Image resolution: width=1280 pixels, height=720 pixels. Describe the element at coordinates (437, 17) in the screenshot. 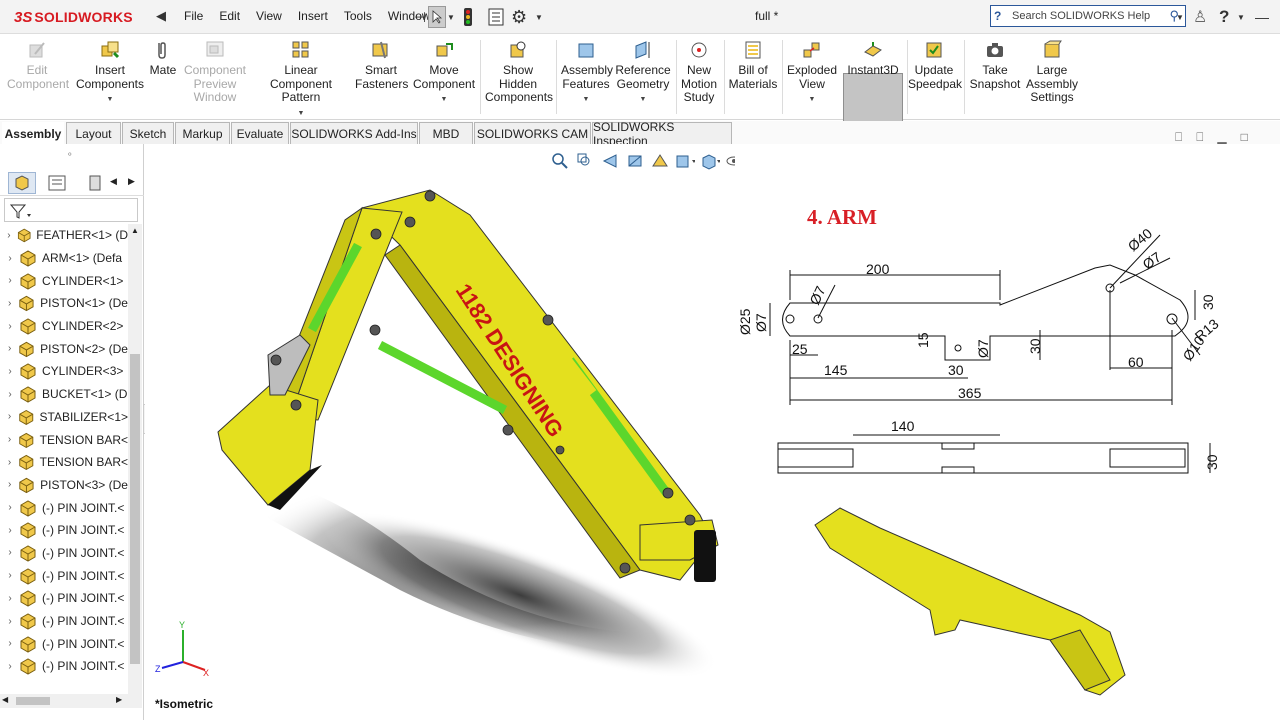

I see `select-icon` at that location.